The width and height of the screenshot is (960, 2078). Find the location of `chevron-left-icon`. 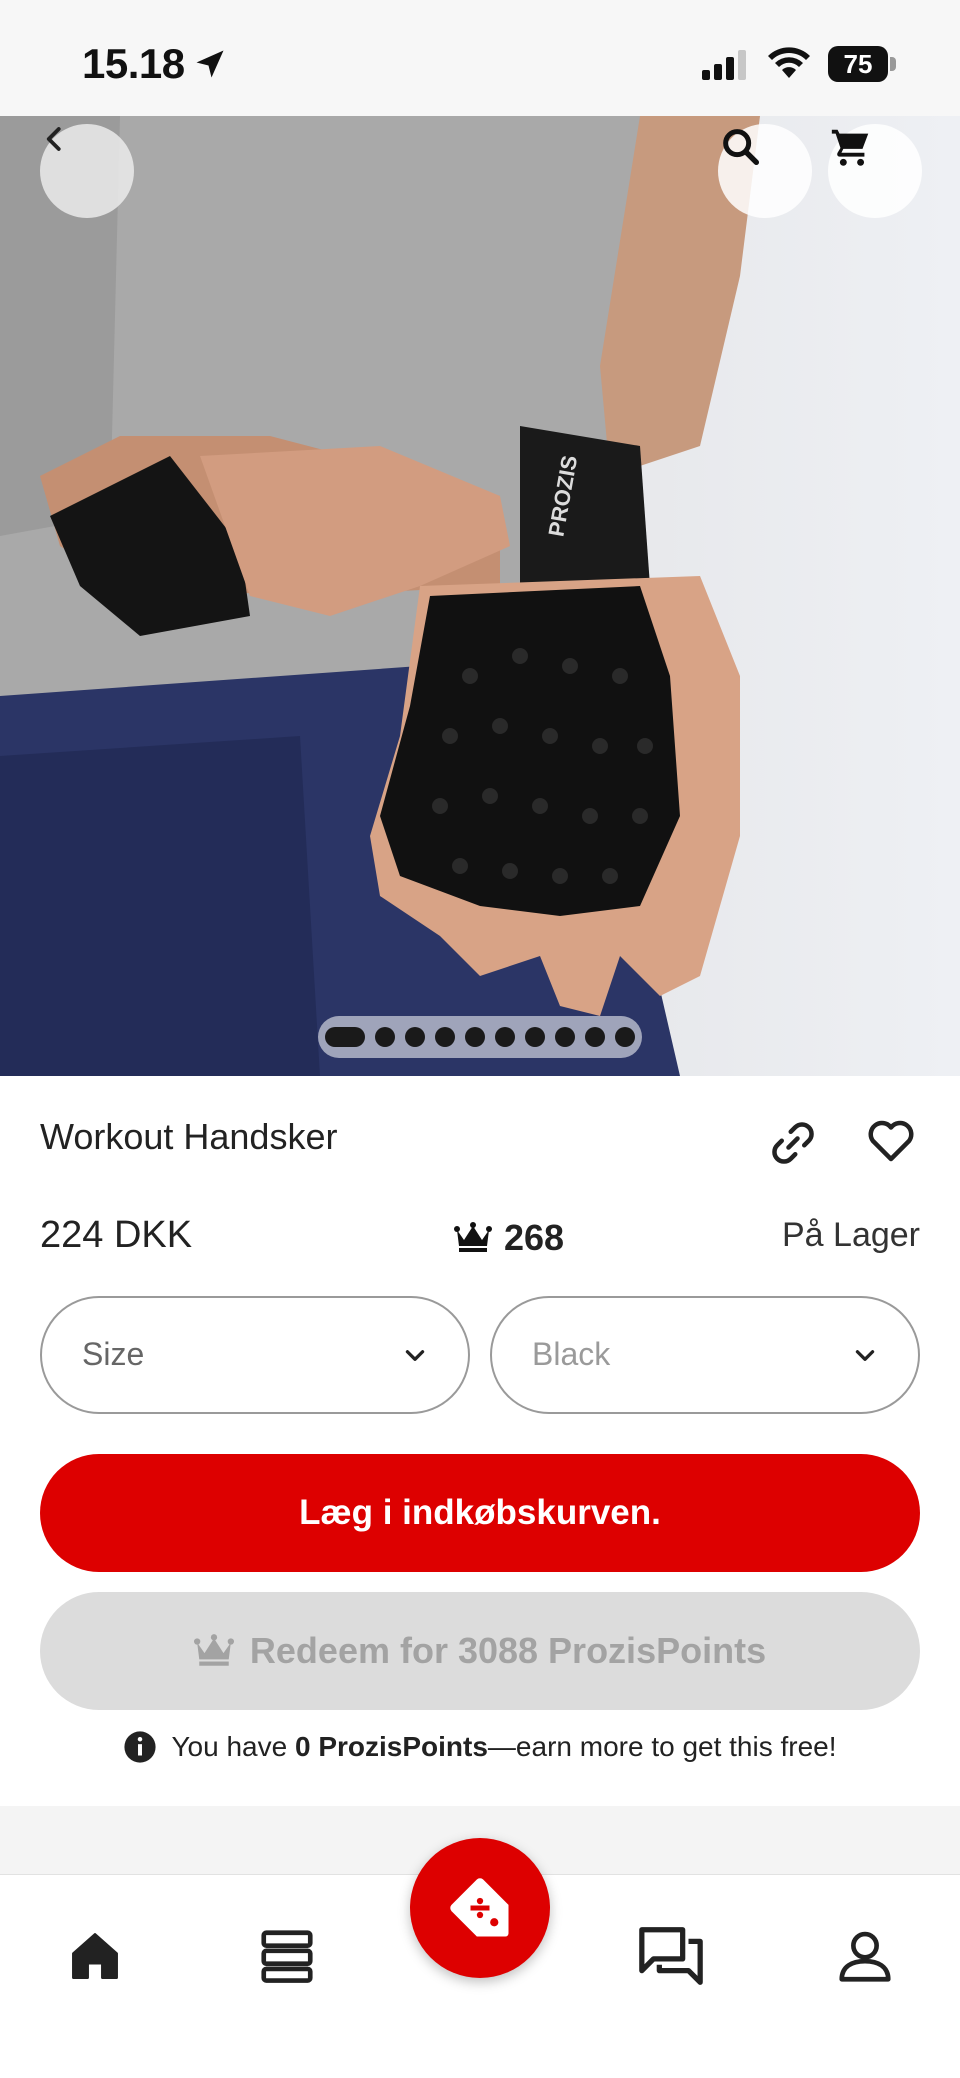

chevron-left-icon is located at coordinates (53, 139).